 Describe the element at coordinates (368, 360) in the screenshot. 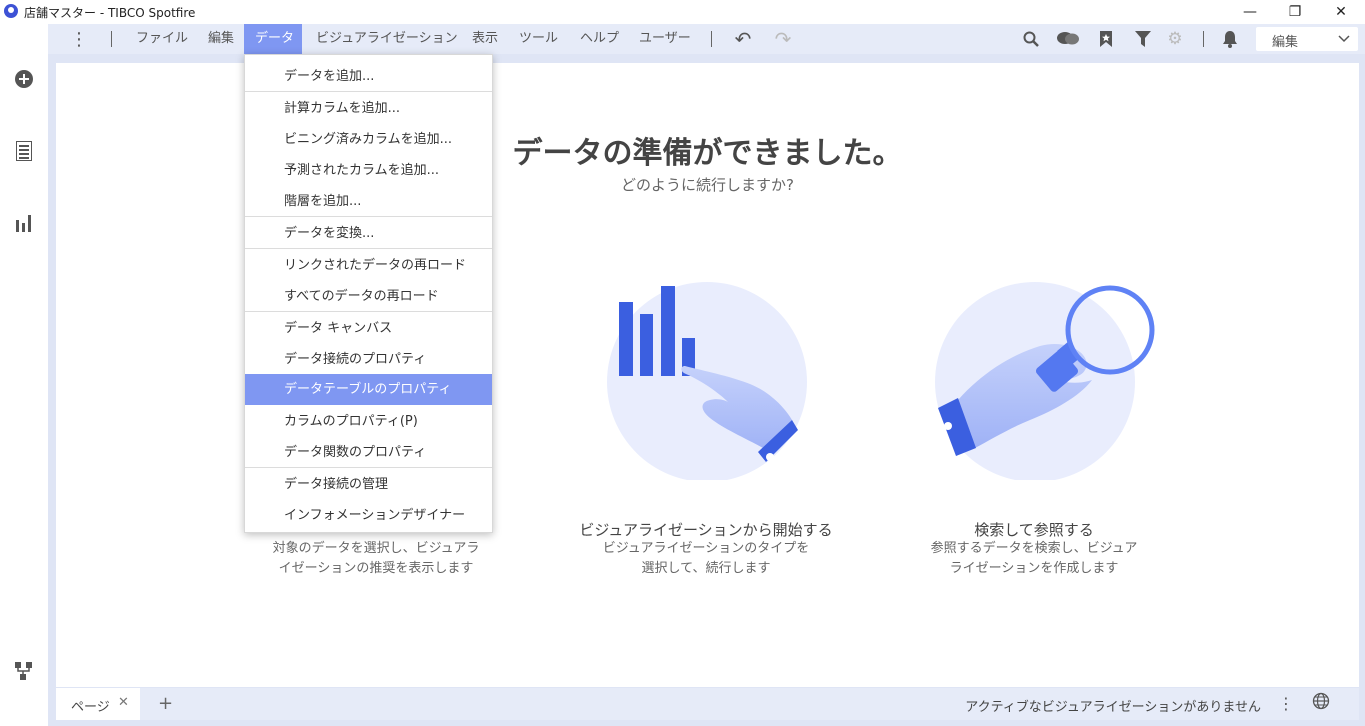

I see `menu-item-data-connection-properties: データ接続のプロパティ` at that location.